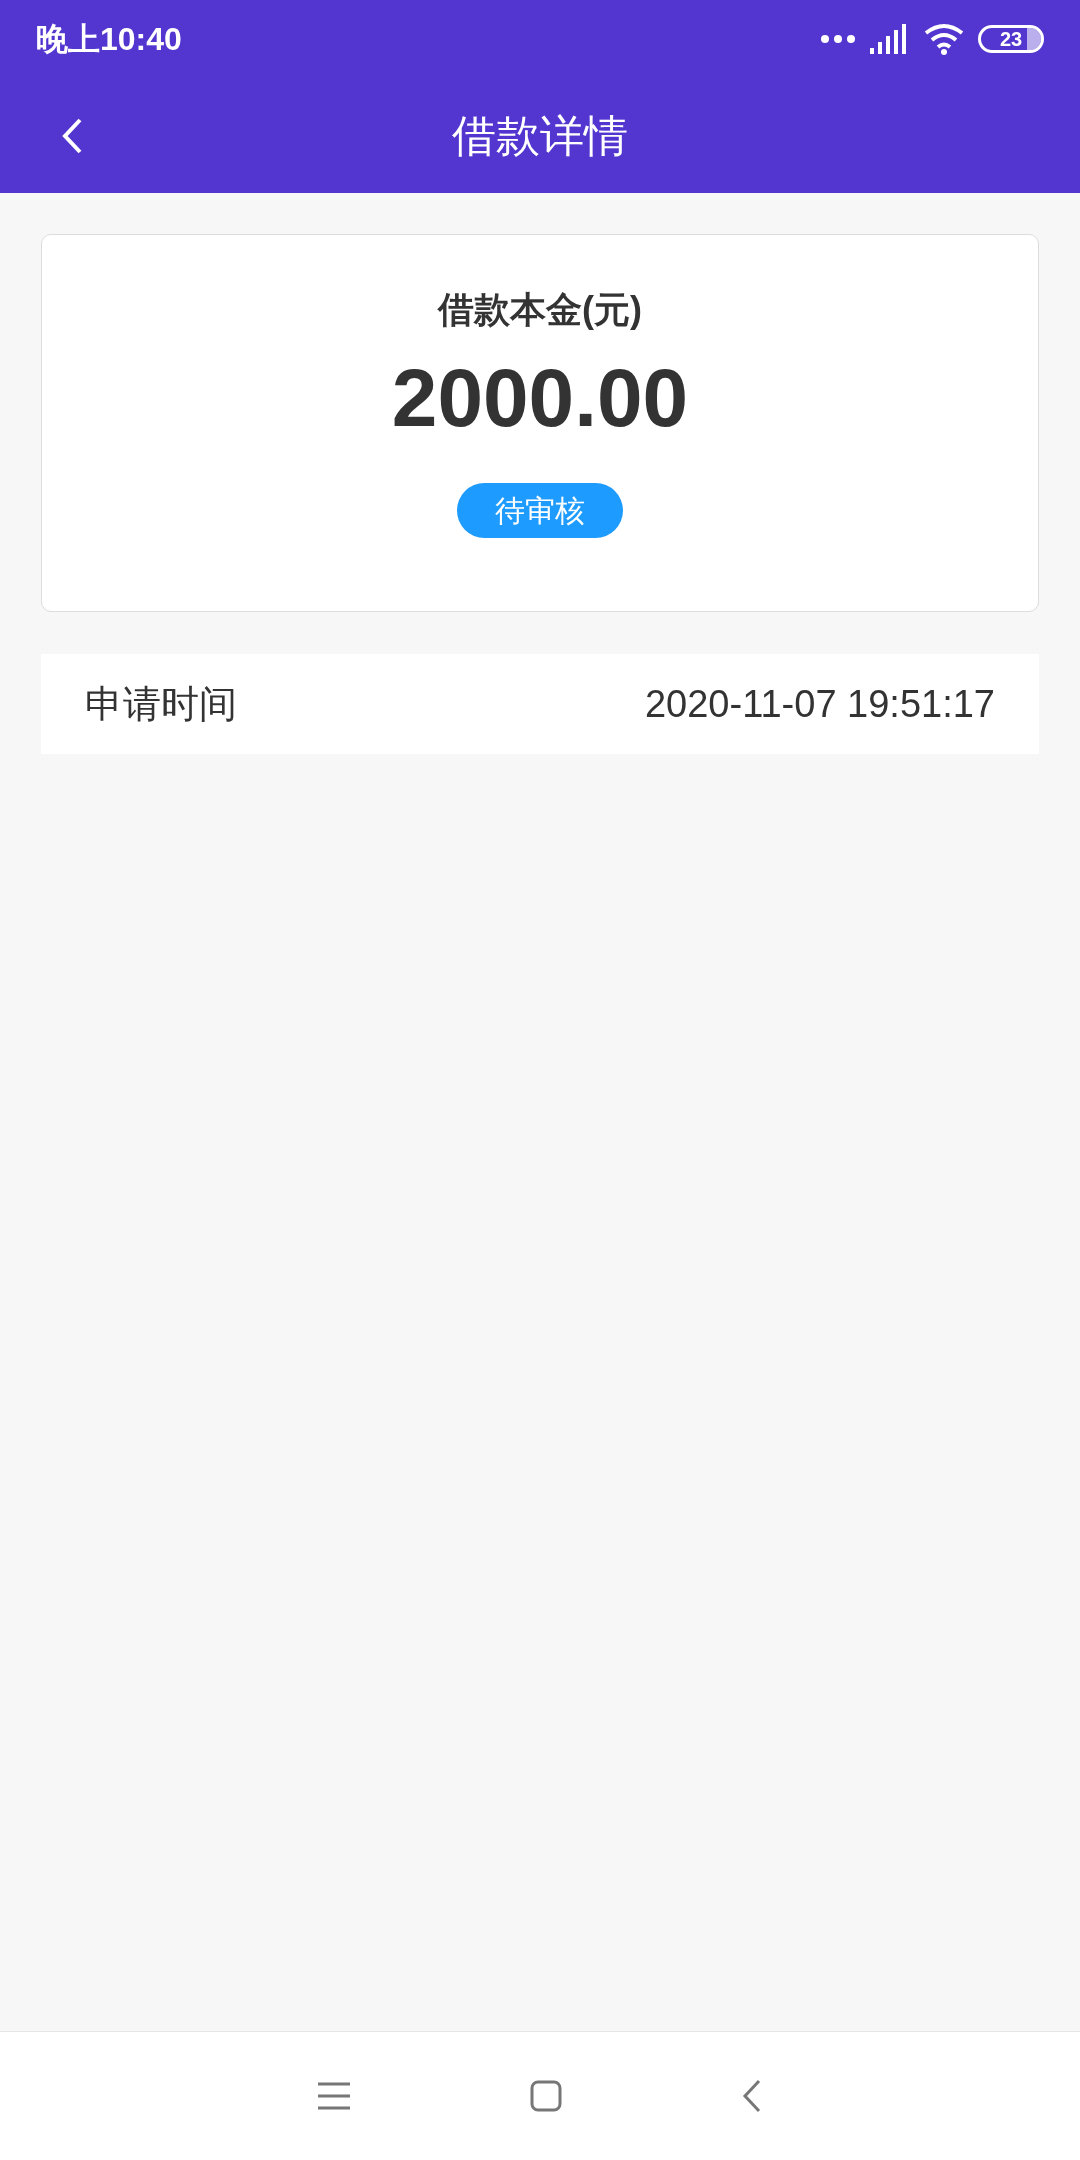  Describe the element at coordinates (944, 39) in the screenshot. I see `wifi-icon` at that location.